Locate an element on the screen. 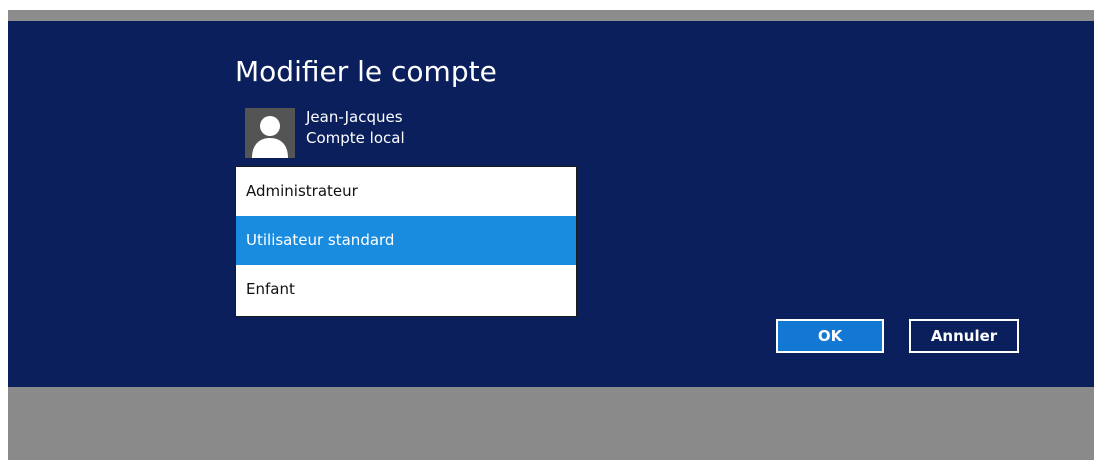  user-account-type: Compte local is located at coordinates (355, 138).